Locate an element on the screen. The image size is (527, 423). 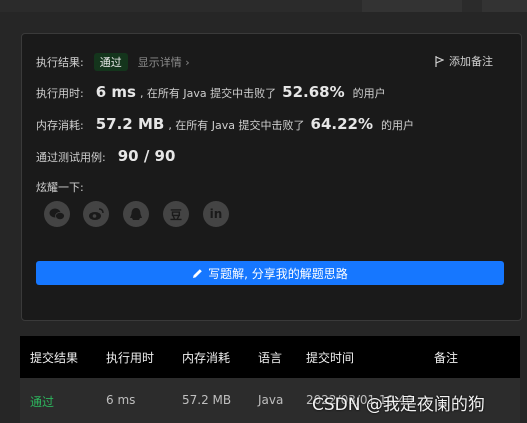
douban-icon: 豆 is located at coordinates (176, 214).